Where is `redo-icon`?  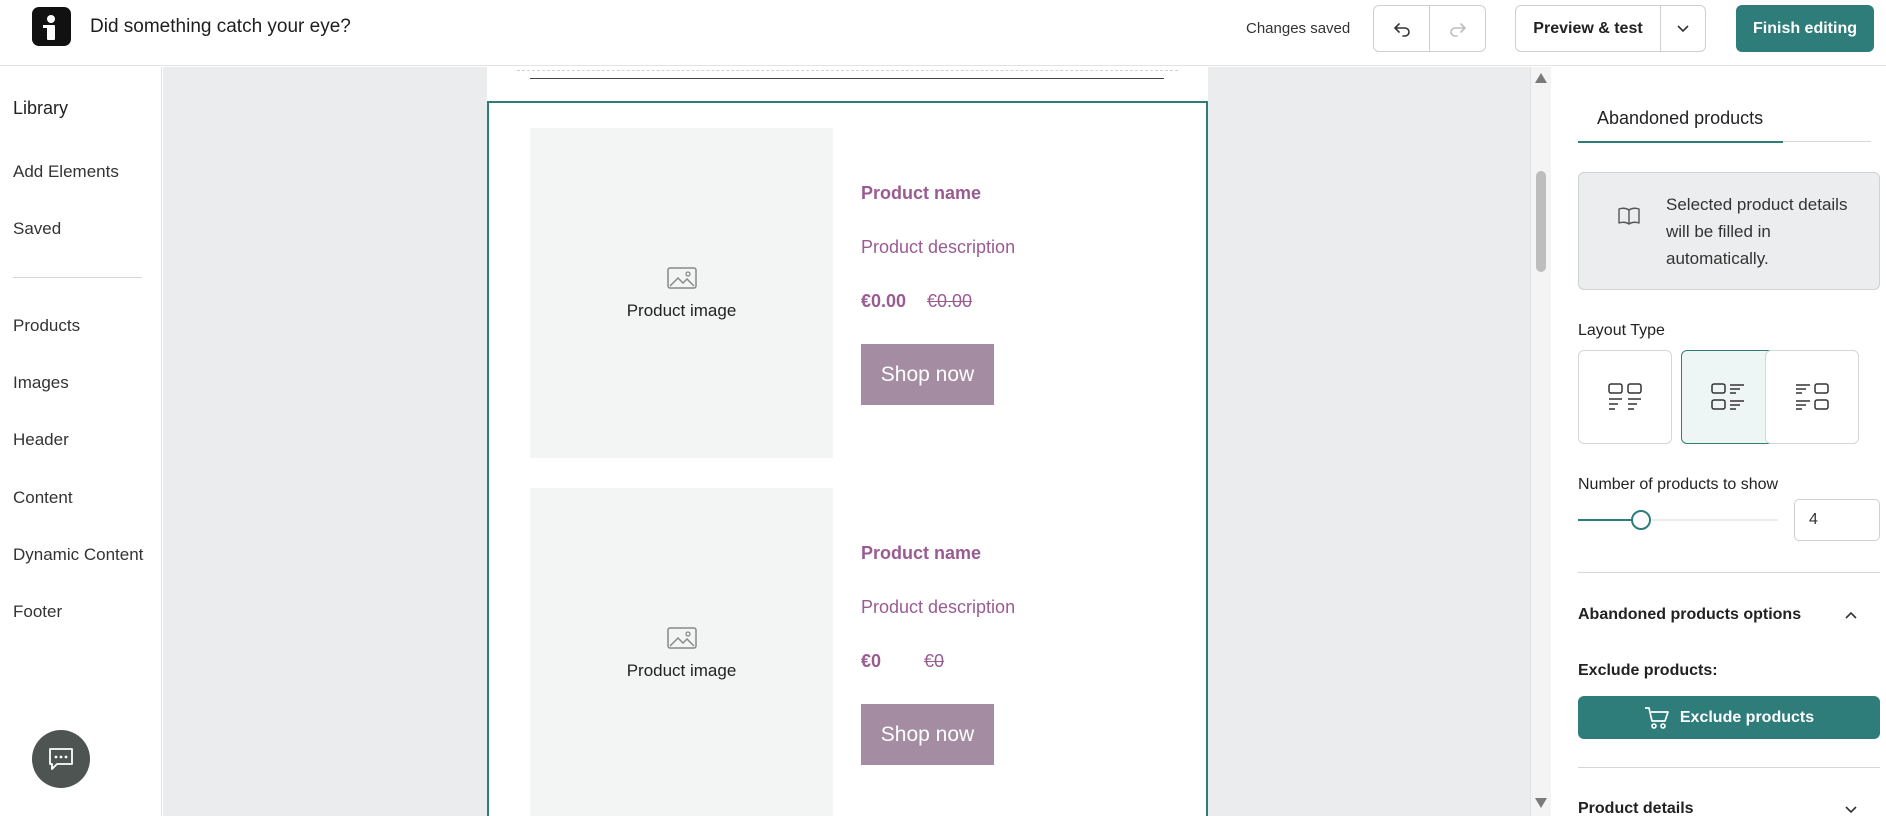
redo-icon is located at coordinates (1457, 29).